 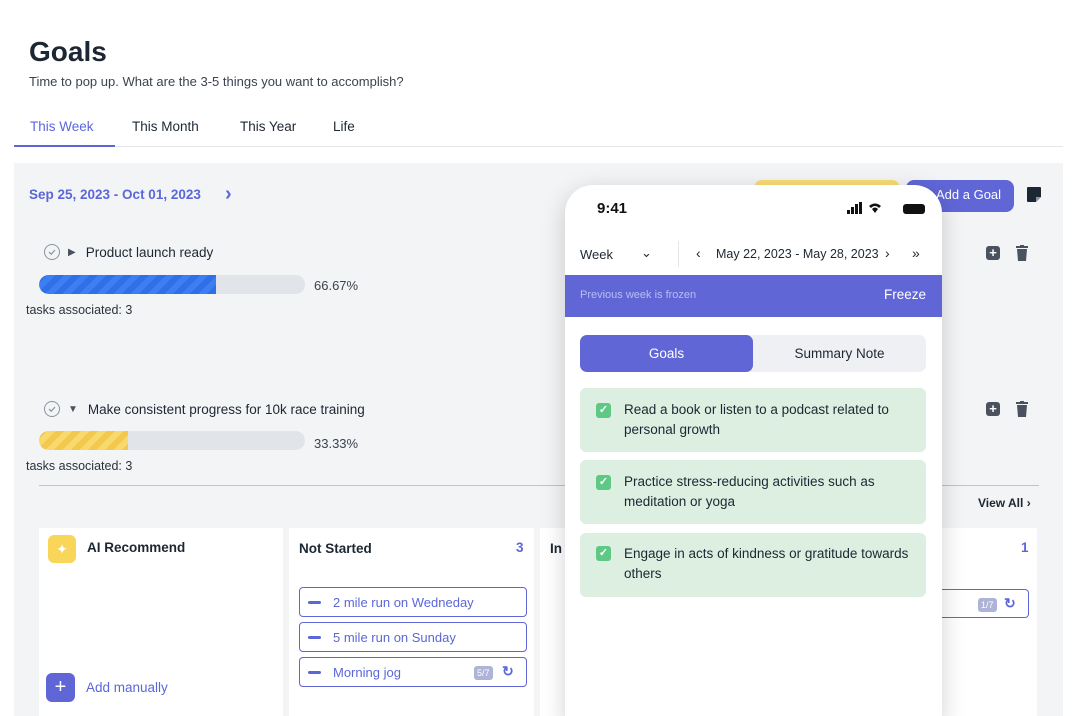 What do you see at coordinates (596, 254) in the screenshot?
I see `period-select: Week` at bounding box center [596, 254].